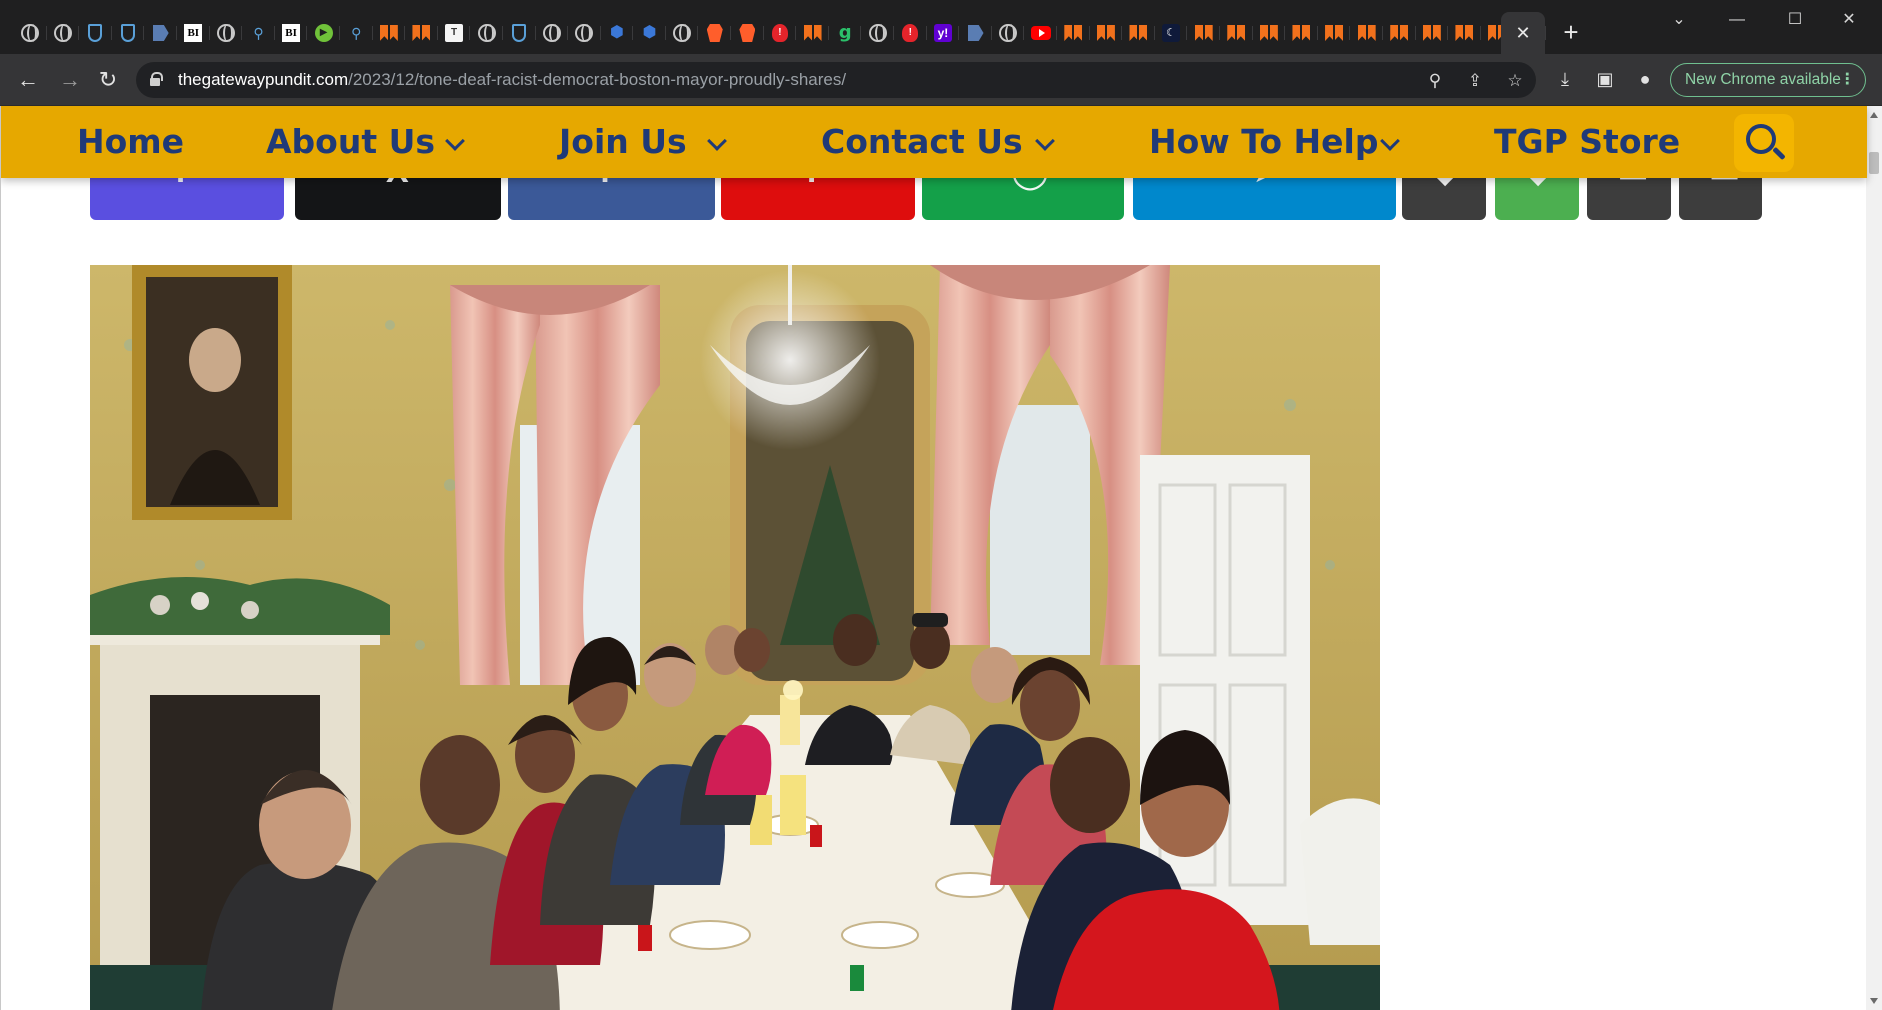 Image resolution: width=1882 pixels, height=1010 pixels. What do you see at coordinates (1444, 196) in the screenshot?
I see `share-button-sms: ◆` at bounding box center [1444, 196].